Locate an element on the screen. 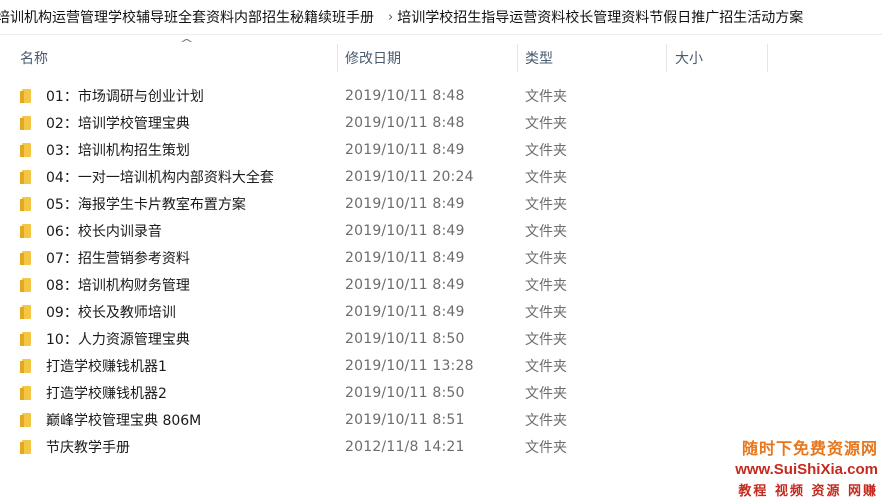 Image resolution: width=882 pixels, height=499 pixels. column-header-type-label: 类型 is located at coordinates (539, 59).